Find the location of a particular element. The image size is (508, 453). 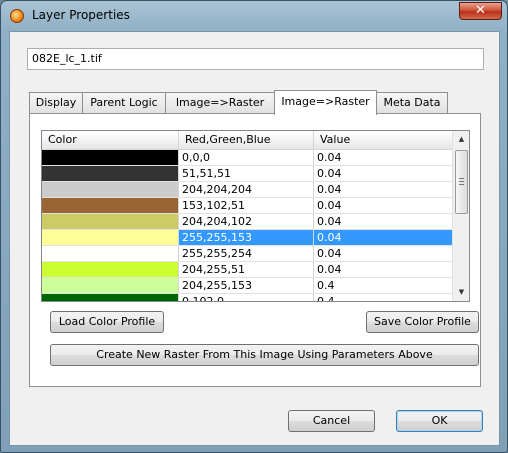

rgb-cell: 0,102,0 is located at coordinates (246, 297).